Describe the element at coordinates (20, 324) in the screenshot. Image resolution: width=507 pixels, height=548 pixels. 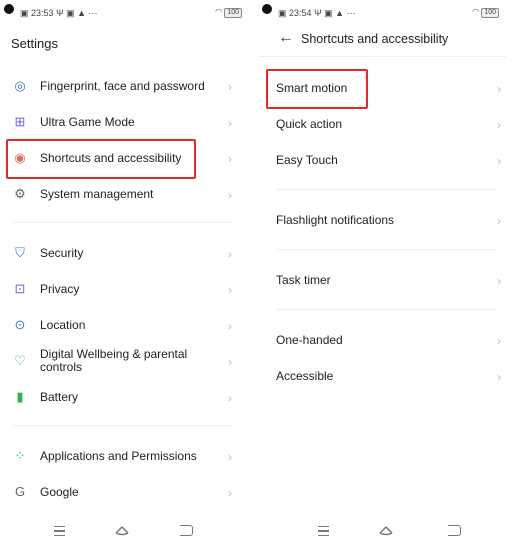
I see `location-icon: ⊙` at that location.